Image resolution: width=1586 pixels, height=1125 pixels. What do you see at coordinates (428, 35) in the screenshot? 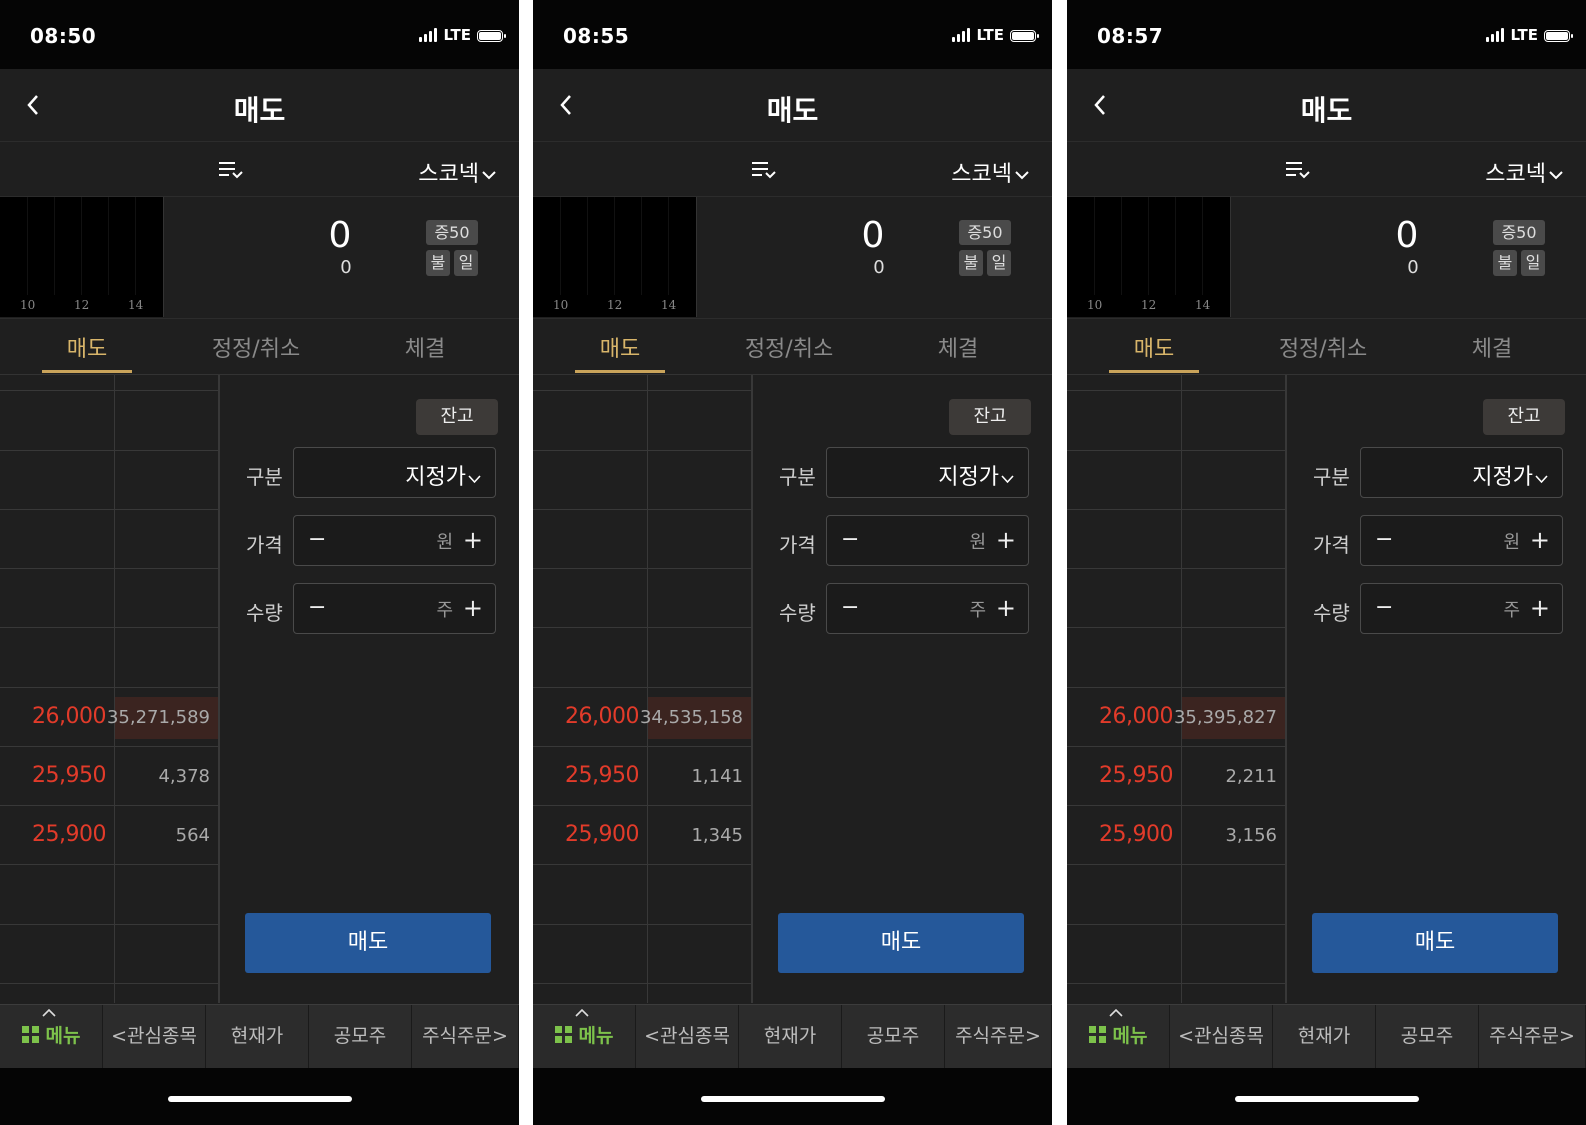
I see `signal-icon` at bounding box center [428, 35].